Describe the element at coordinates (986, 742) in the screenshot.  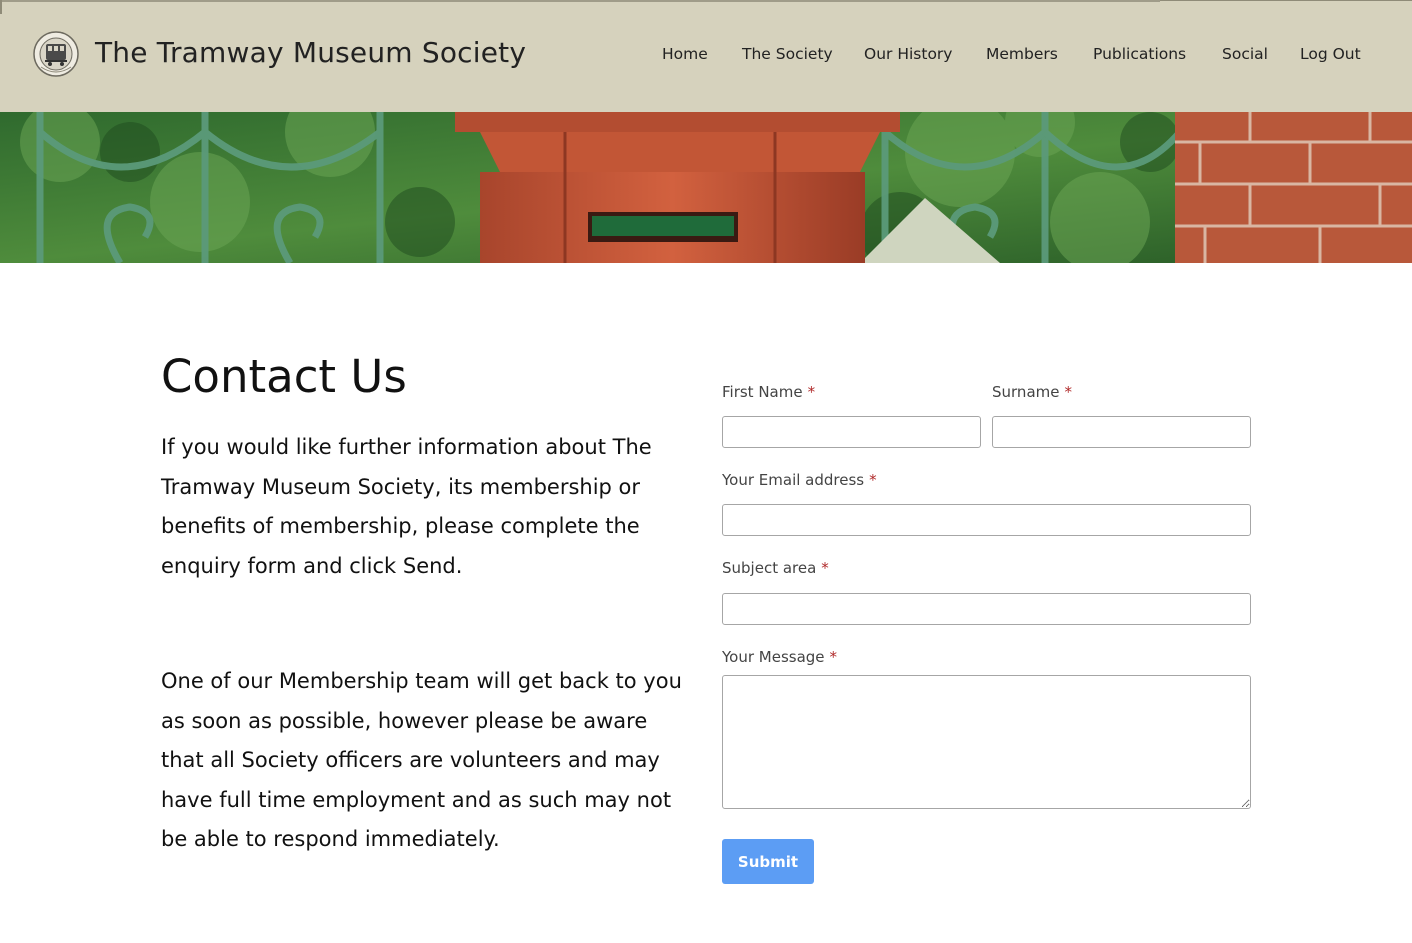
I see `message-field` at that location.